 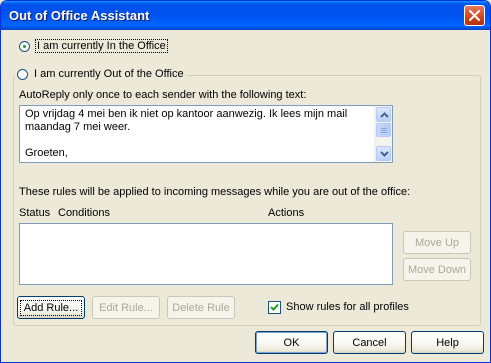 I want to click on autoreply-scrollbar, so click(x=383, y=134).